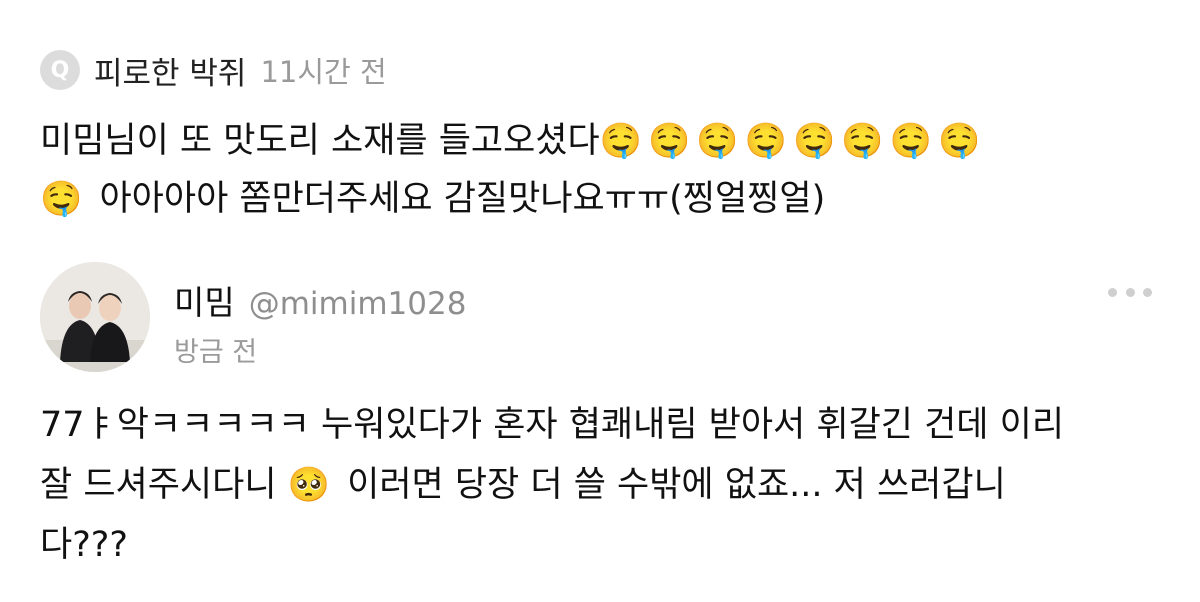 Image resolution: width=1200 pixels, height=602 pixels. I want to click on question-text-line1: 미밈님이 또 맛도리 소재를 들고오셨다, so click(320, 141).